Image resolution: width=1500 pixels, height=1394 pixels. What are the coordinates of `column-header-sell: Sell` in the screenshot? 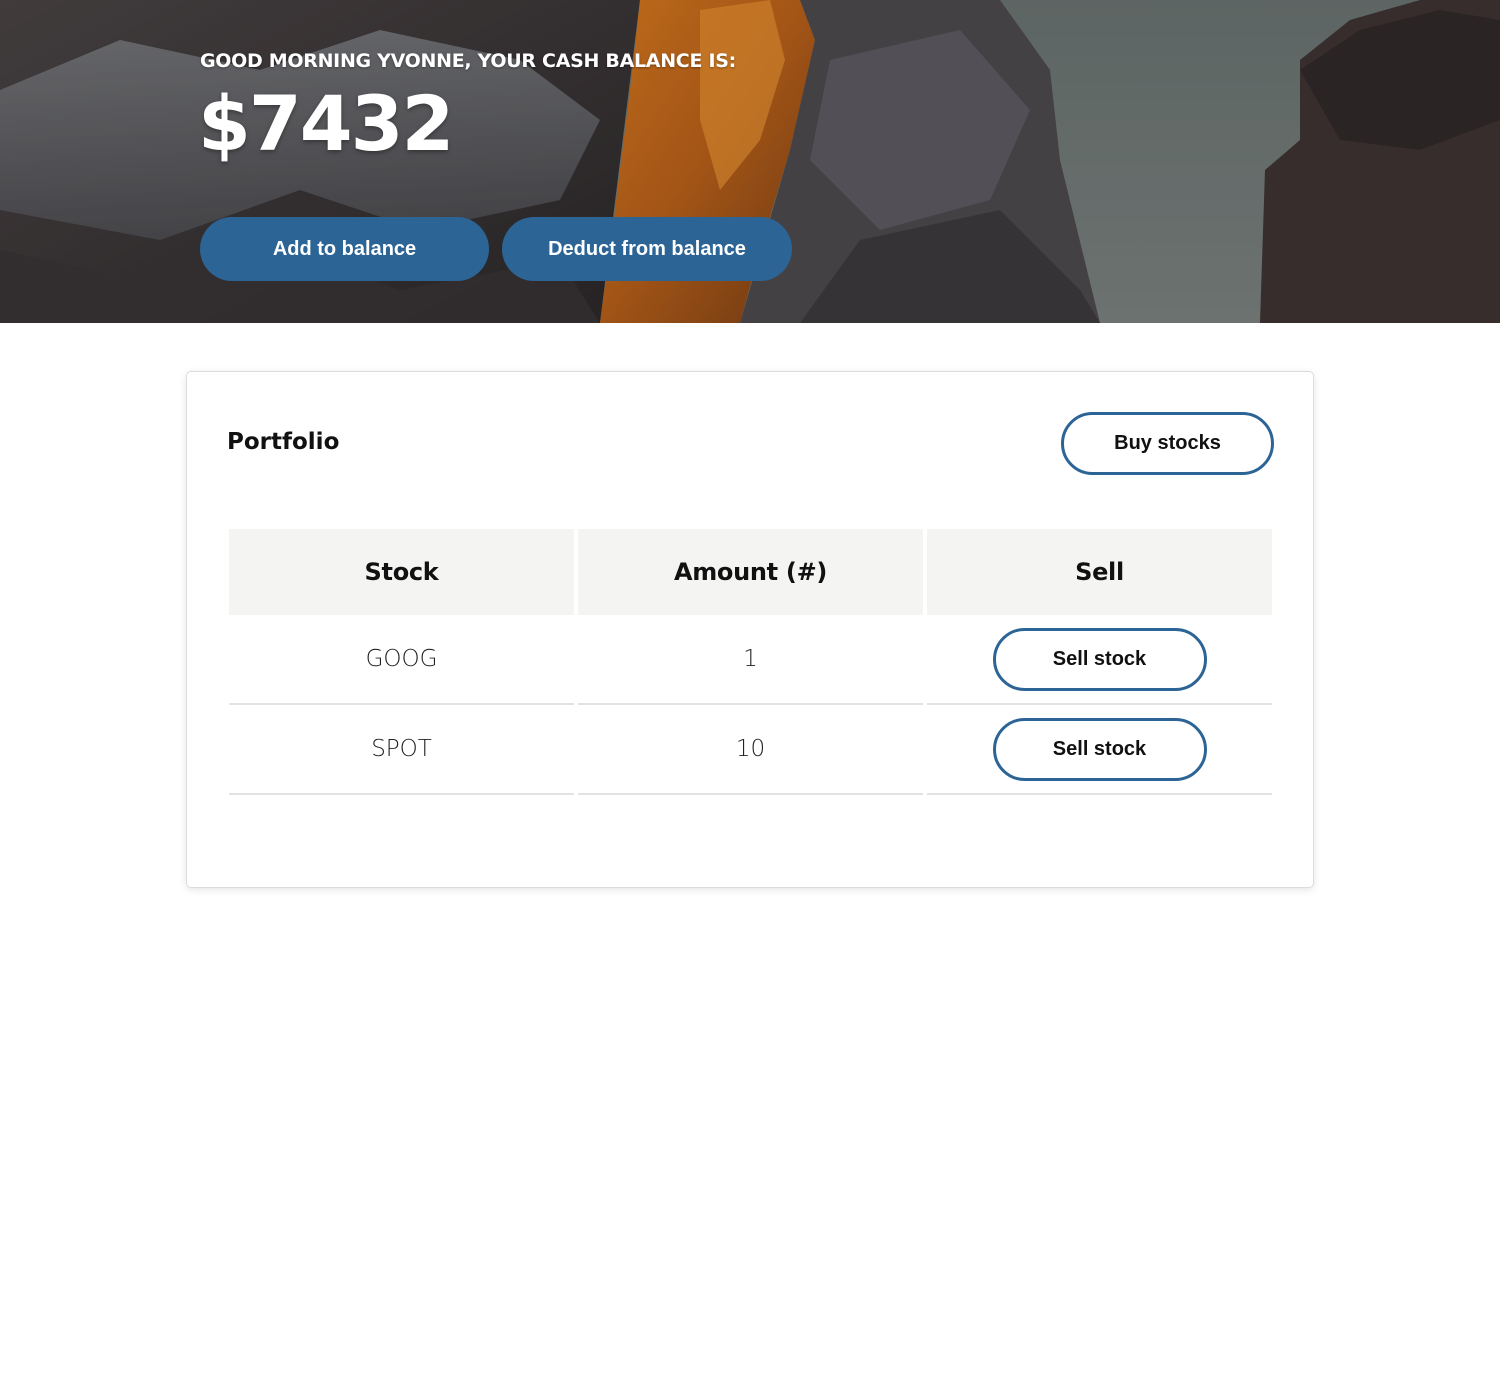 It's located at (1099, 572).